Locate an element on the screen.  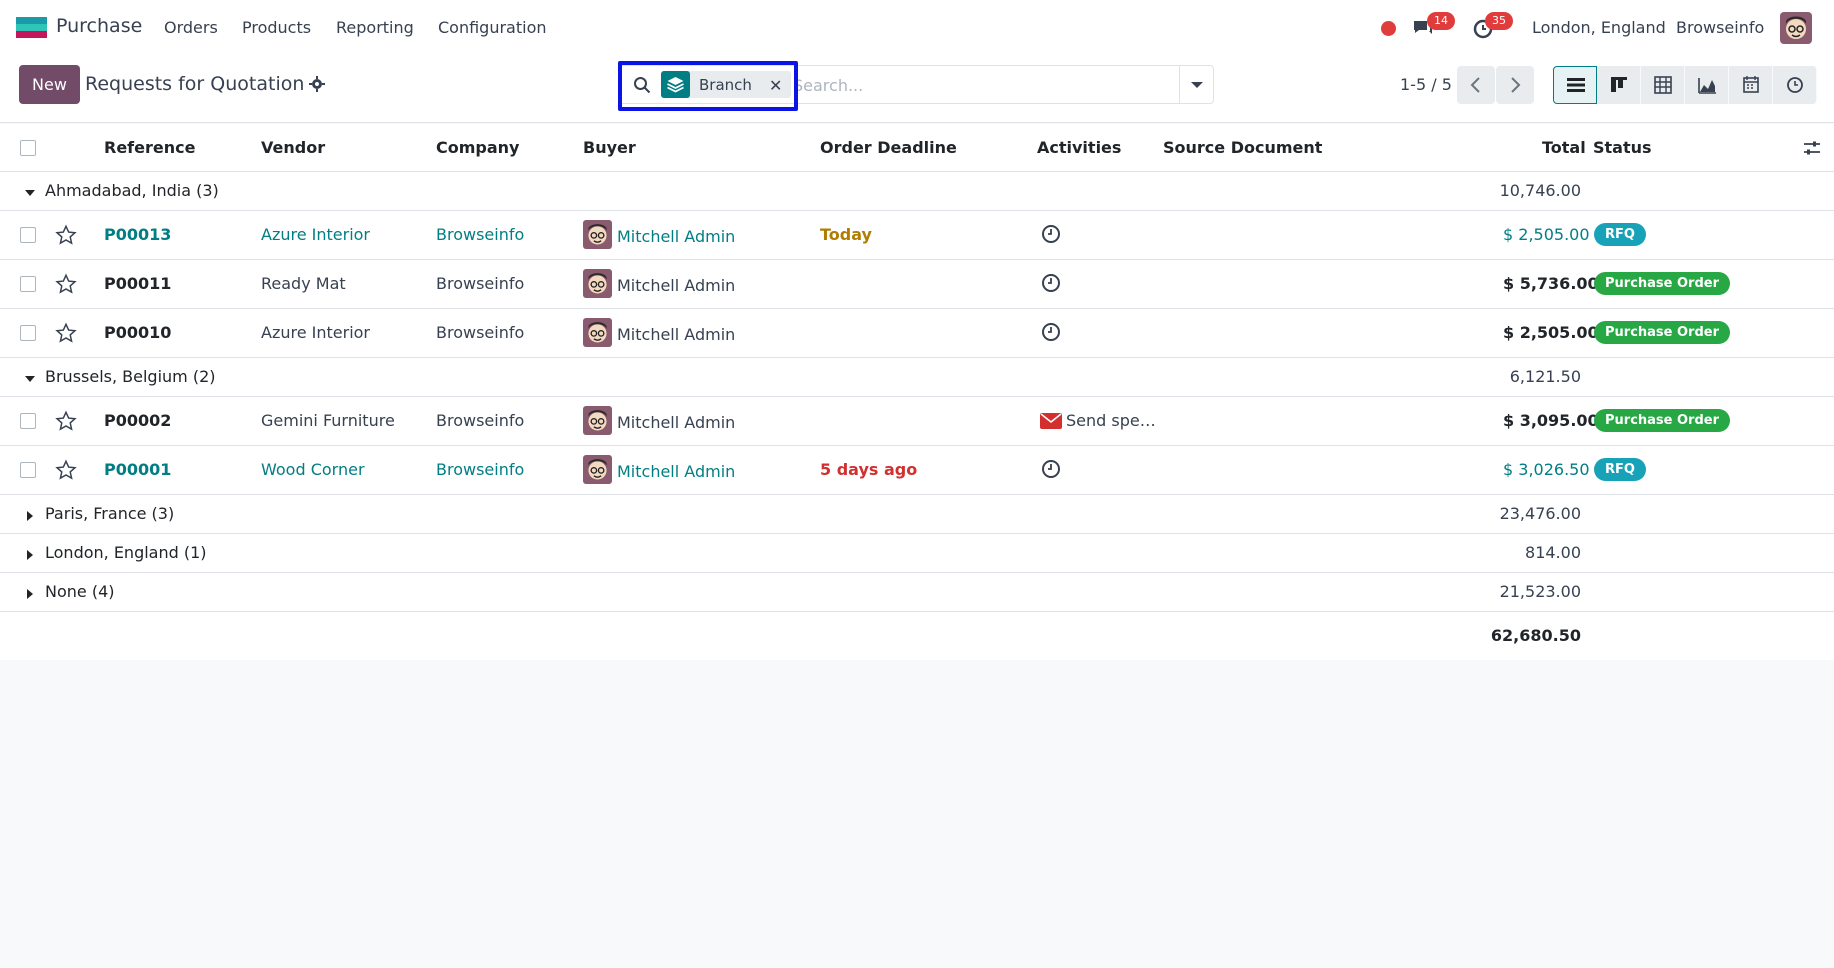
pivot-view-button is located at coordinates (1663, 85).